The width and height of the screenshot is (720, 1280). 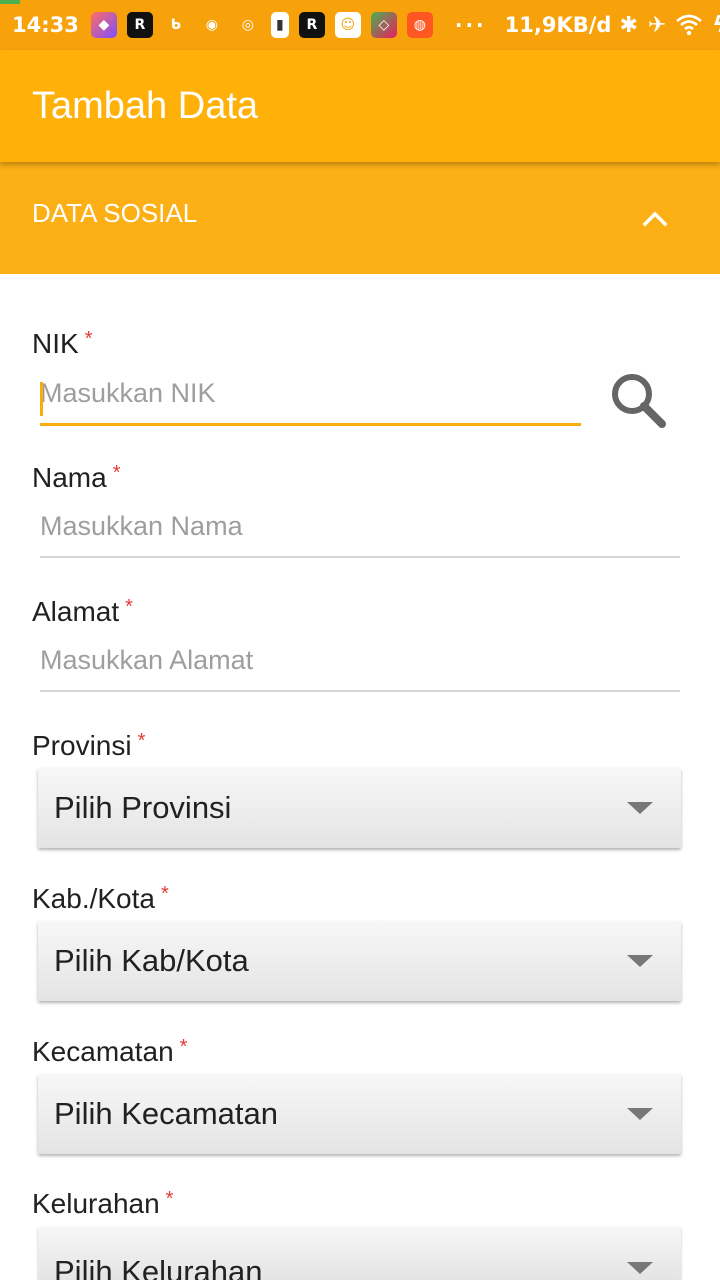 I want to click on app-icon-9: ◇, so click(x=383, y=25).